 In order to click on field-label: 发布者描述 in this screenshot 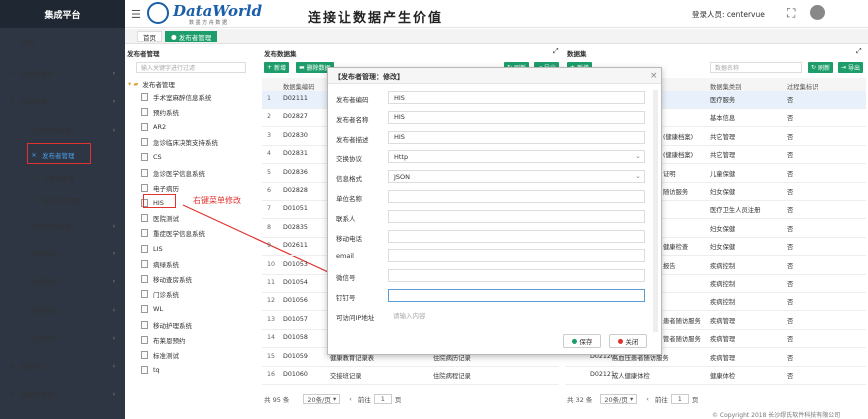, I will do `click(352, 139)`.